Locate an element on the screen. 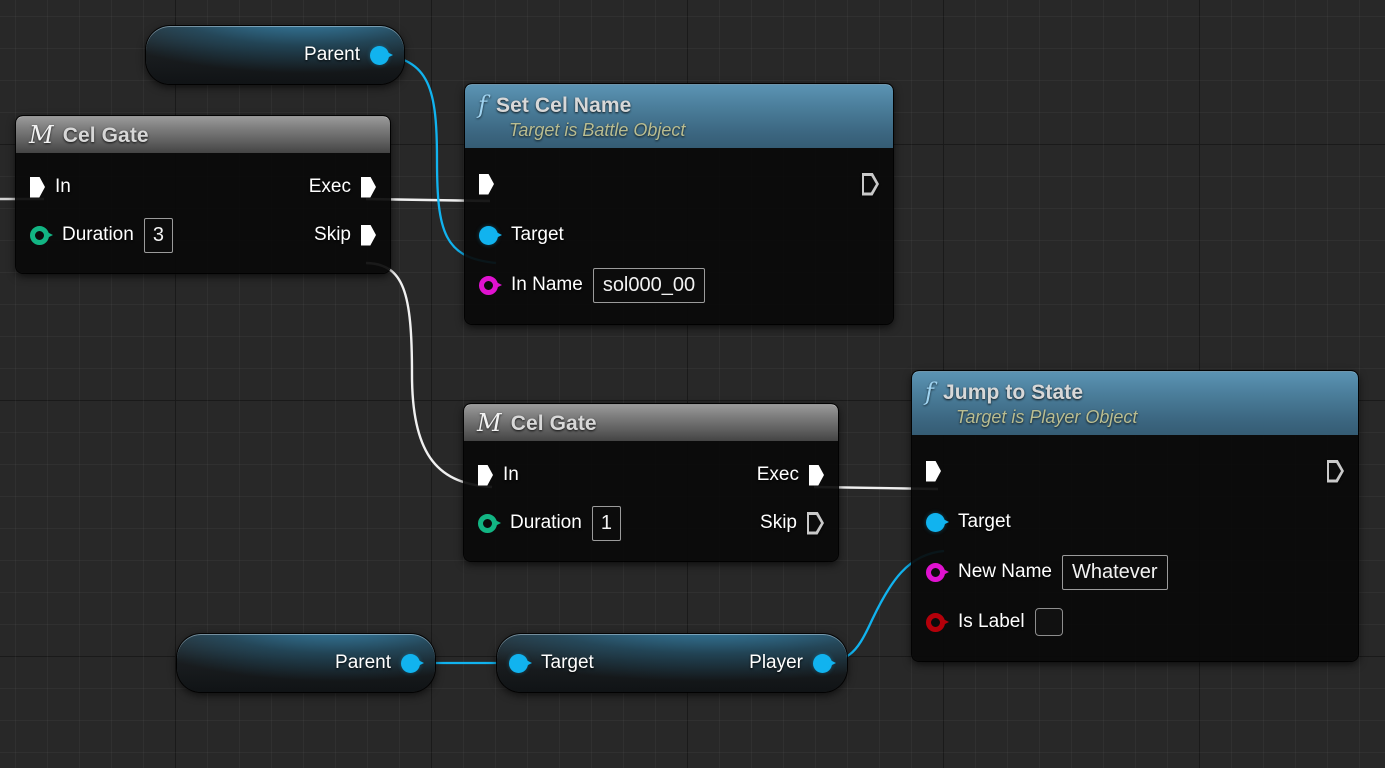 The image size is (1385, 768). node-target-player: Target Player is located at coordinates (672, 663).